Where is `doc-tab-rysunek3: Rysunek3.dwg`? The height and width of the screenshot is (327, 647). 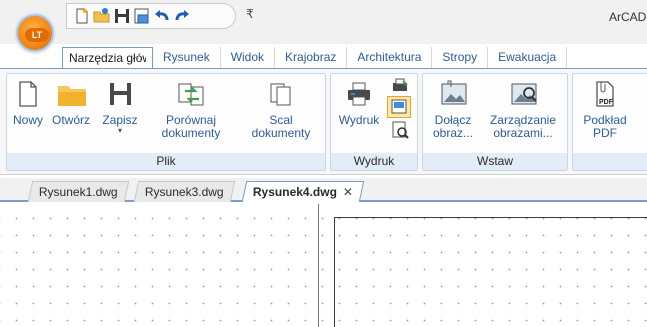
doc-tab-rysunek3: Rysunek3.dwg is located at coordinates (184, 191).